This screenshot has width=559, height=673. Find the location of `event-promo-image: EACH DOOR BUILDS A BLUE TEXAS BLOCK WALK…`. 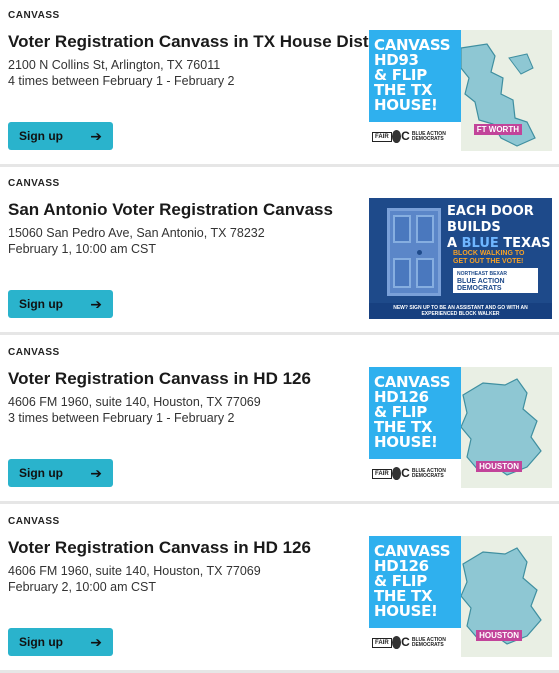

event-promo-image: EACH DOOR BUILDS A BLUE TEXAS BLOCK WALK… is located at coordinates (460, 258).